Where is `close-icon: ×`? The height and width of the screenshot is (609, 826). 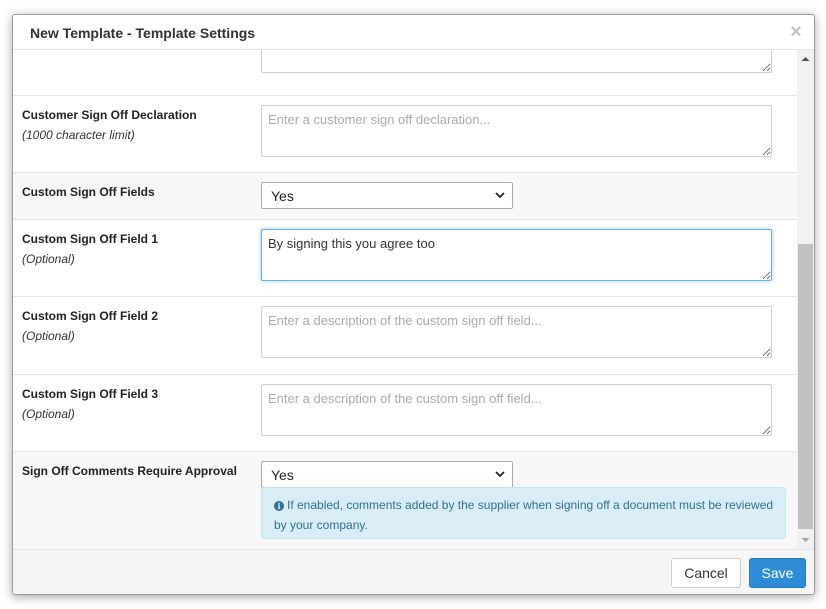
close-icon: × is located at coordinates (796, 32).